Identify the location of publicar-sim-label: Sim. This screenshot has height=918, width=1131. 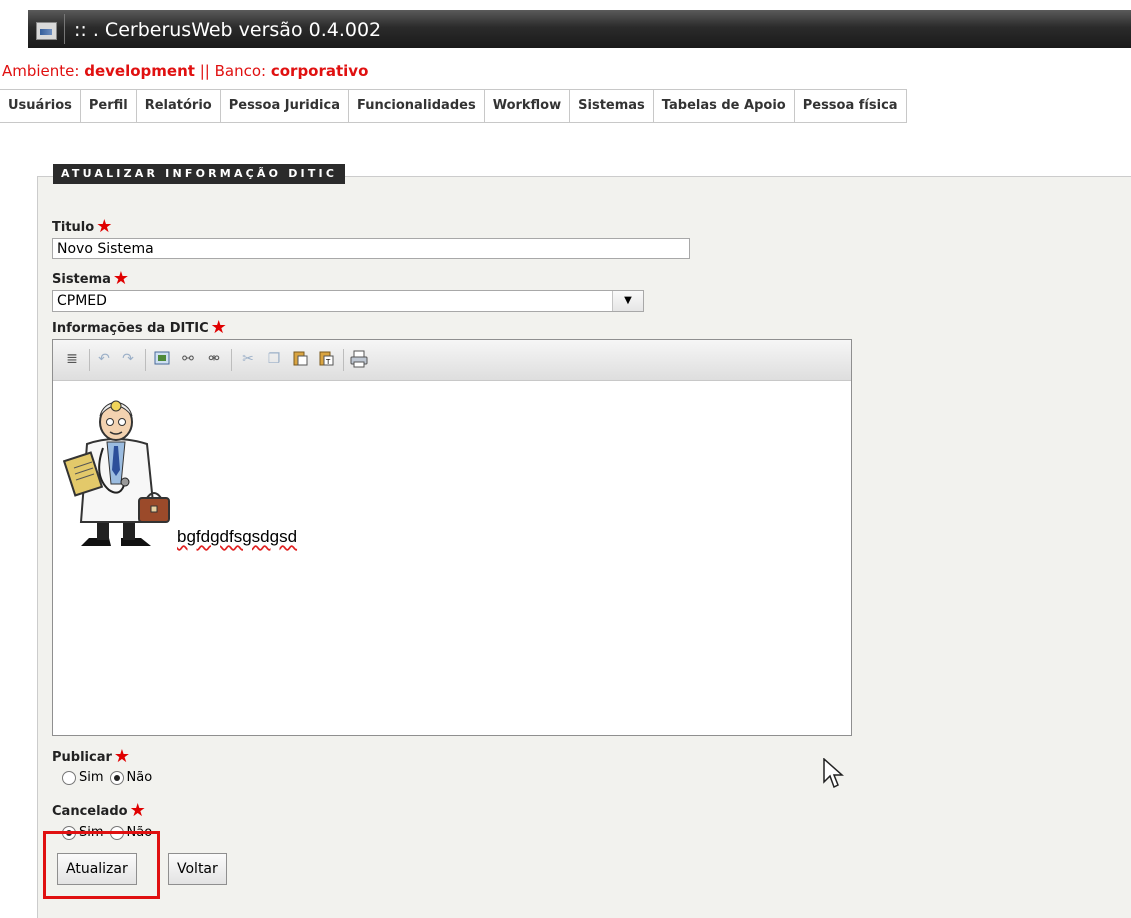
(91, 777).